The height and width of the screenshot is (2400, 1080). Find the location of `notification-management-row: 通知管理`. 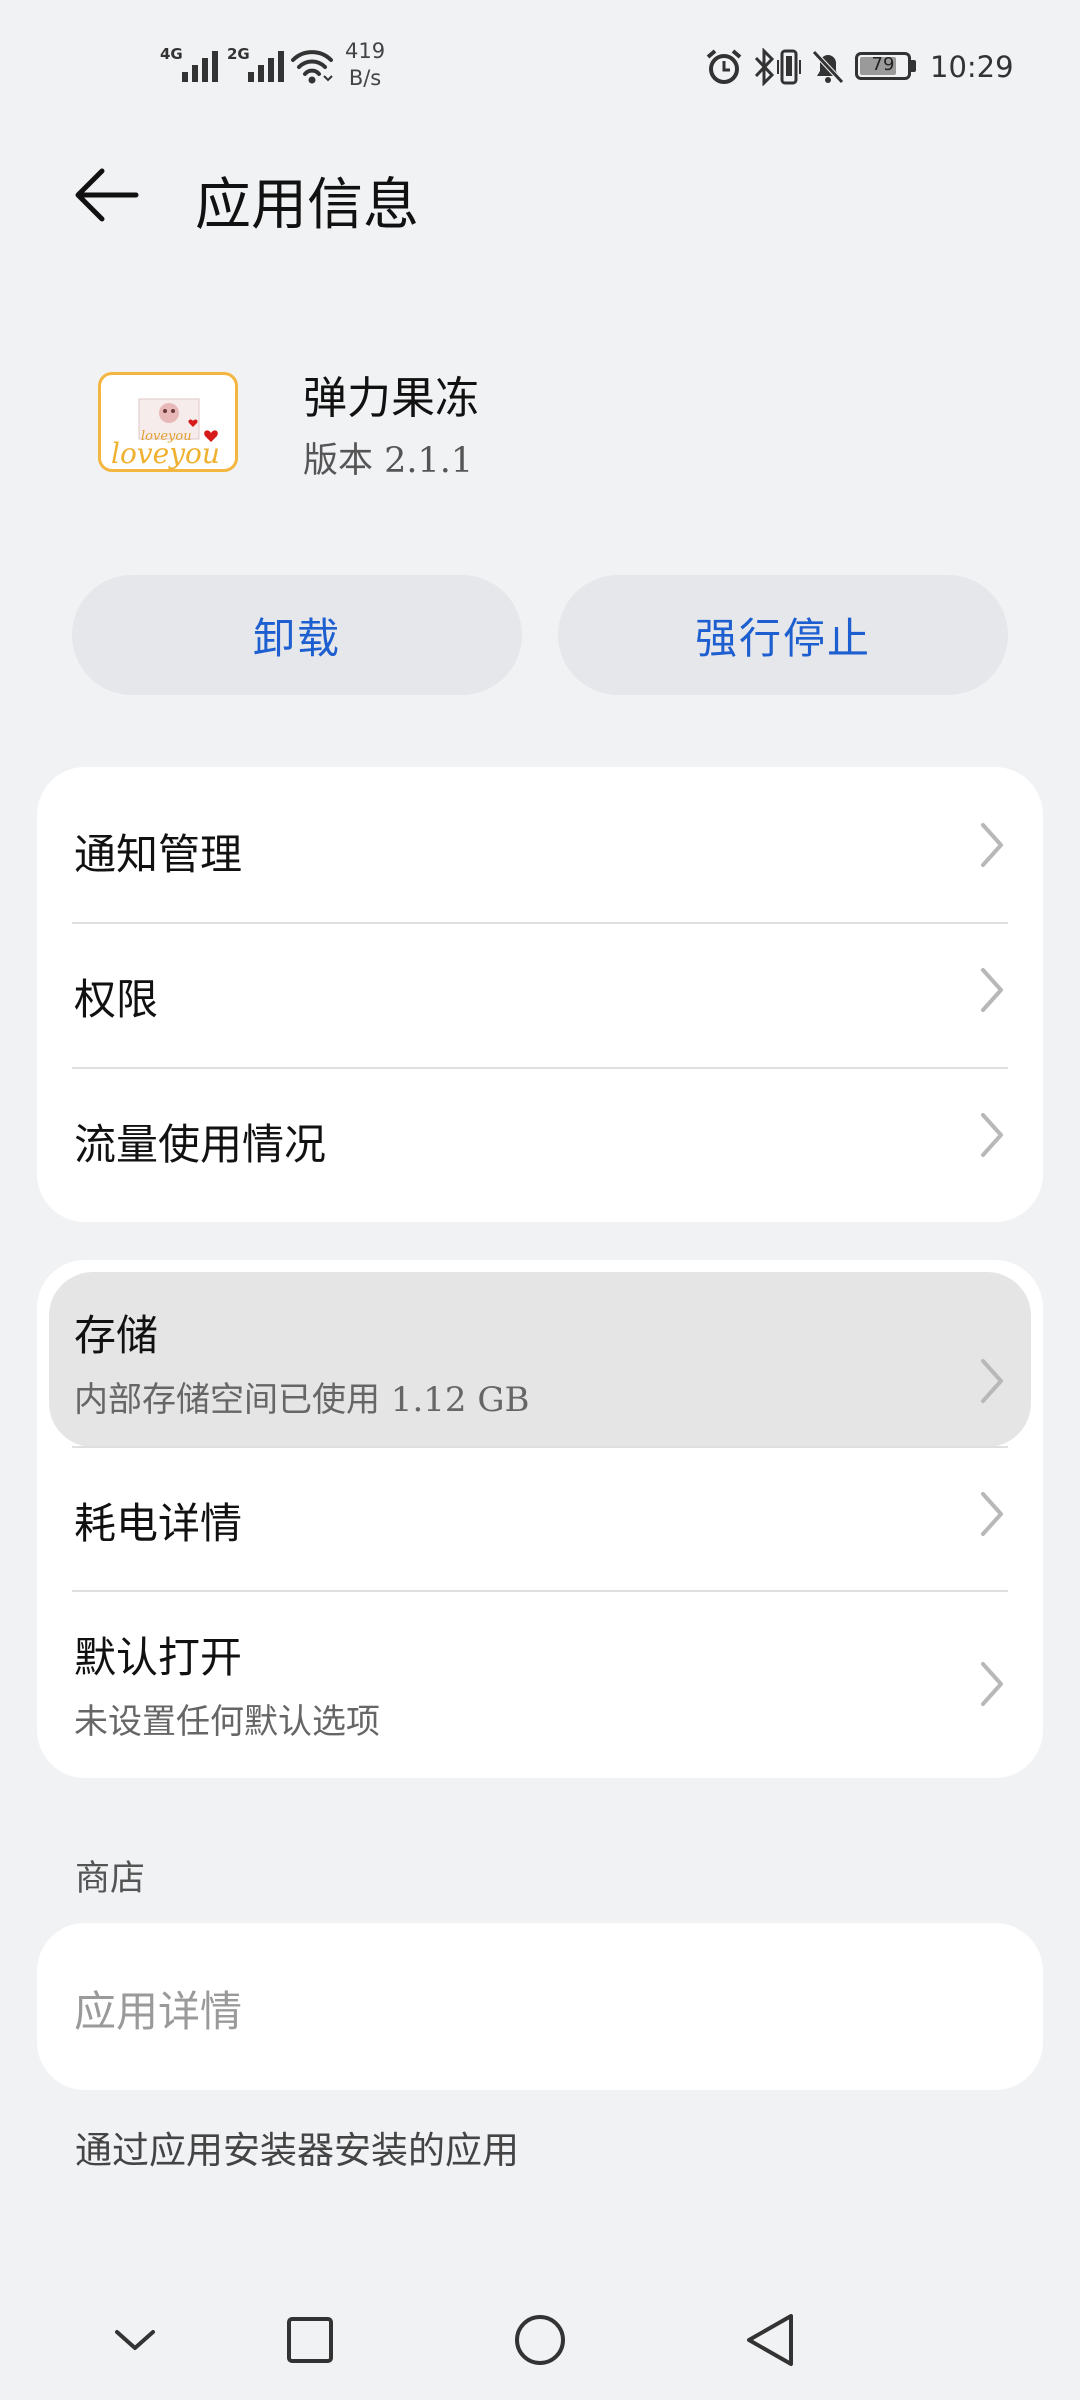

notification-management-row: 通知管理 is located at coordinates (540, 844).